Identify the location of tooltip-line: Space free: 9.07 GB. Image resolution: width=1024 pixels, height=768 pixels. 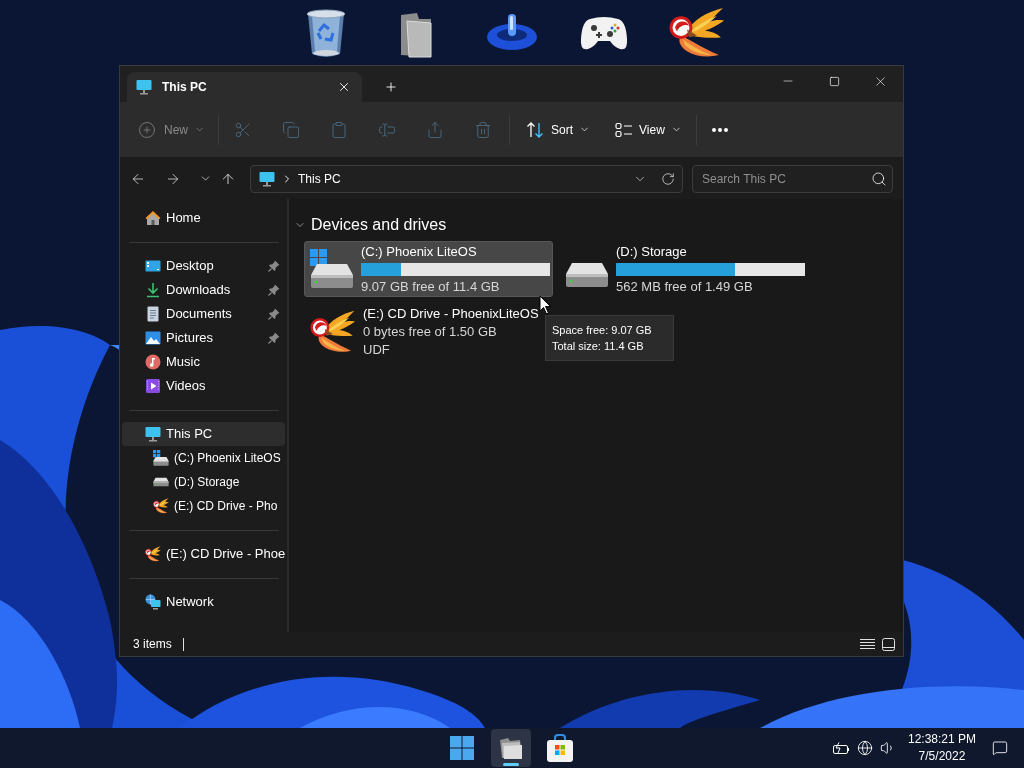
(602, 330).